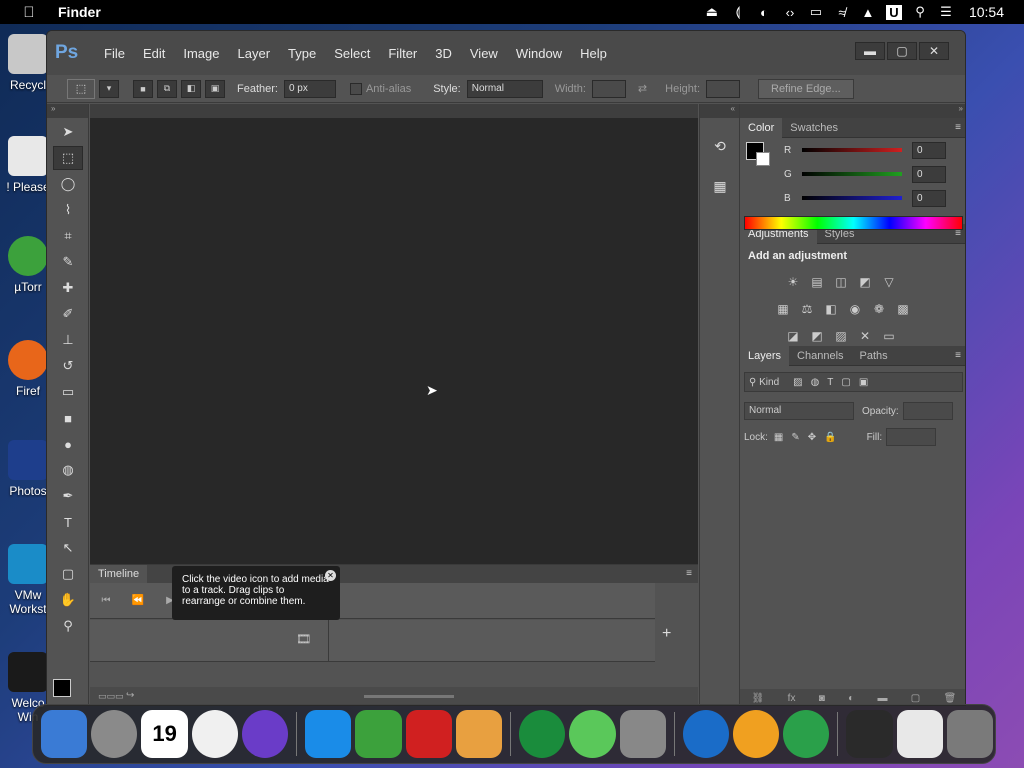  I want to click on mini-collapse-icon: «, so click(719, 111).